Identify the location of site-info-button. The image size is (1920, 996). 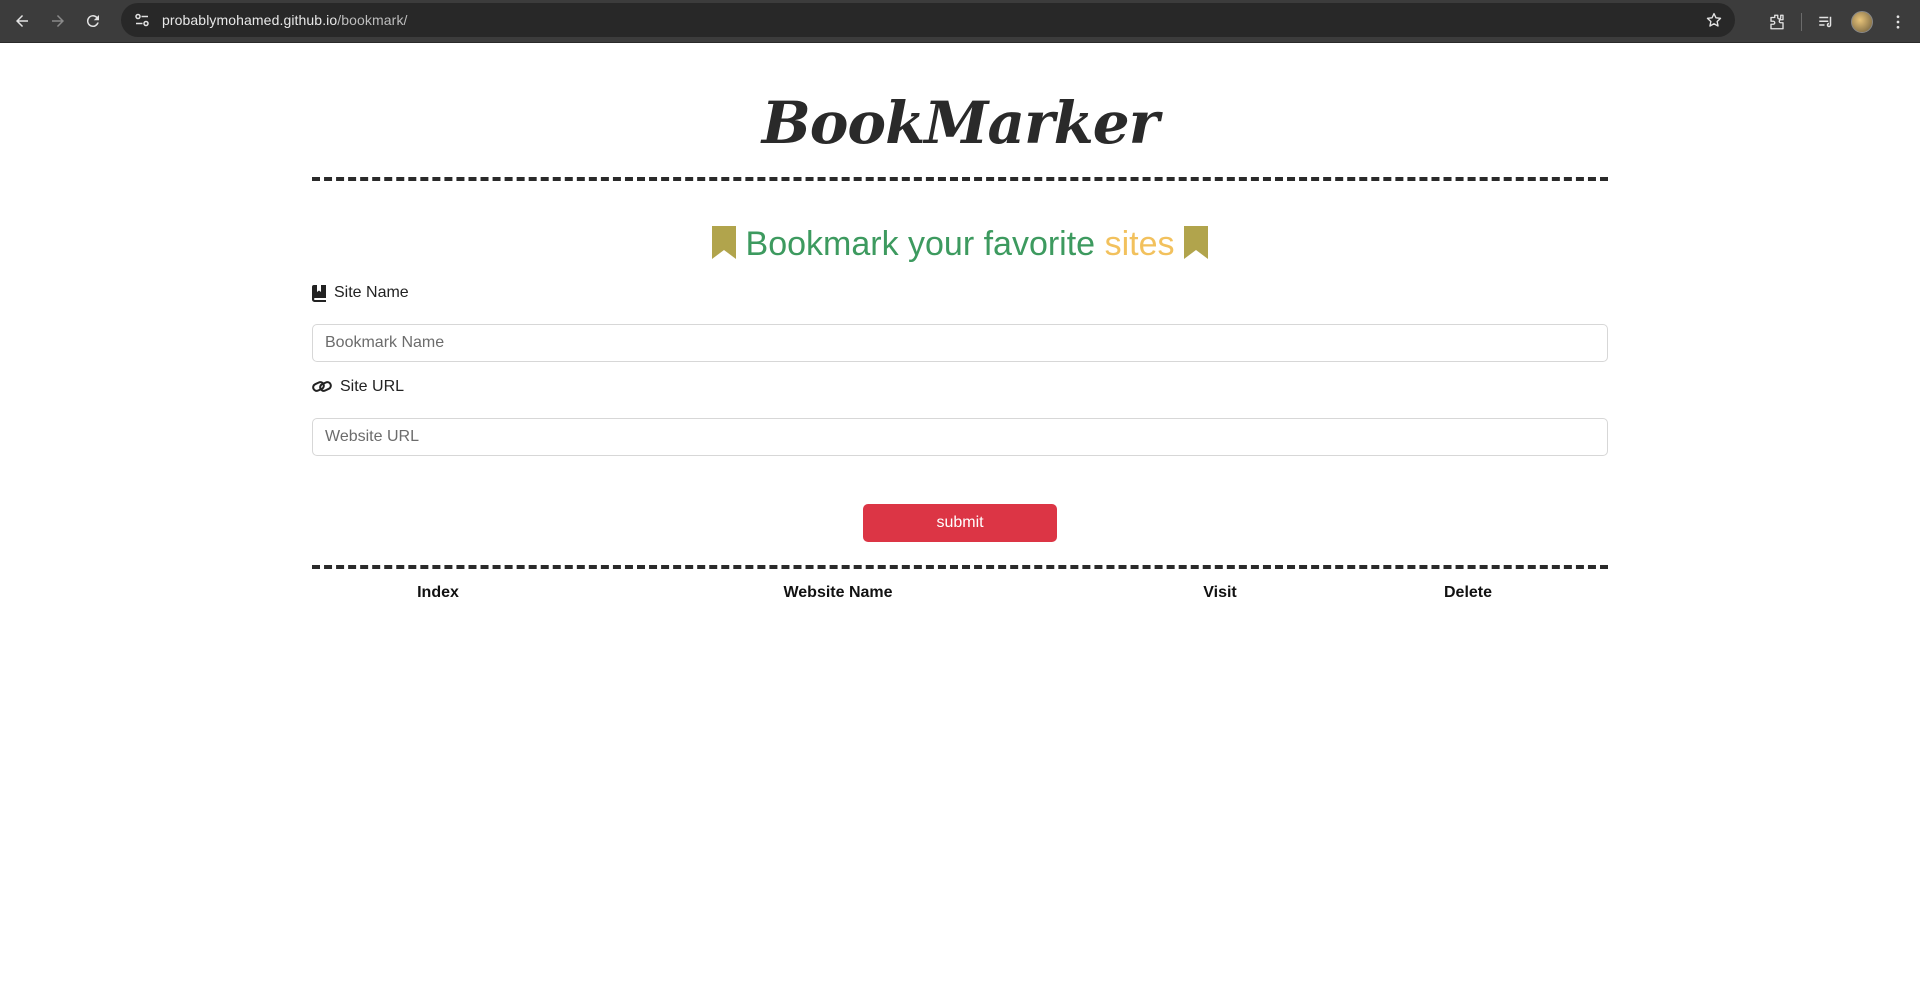
(142, 20).